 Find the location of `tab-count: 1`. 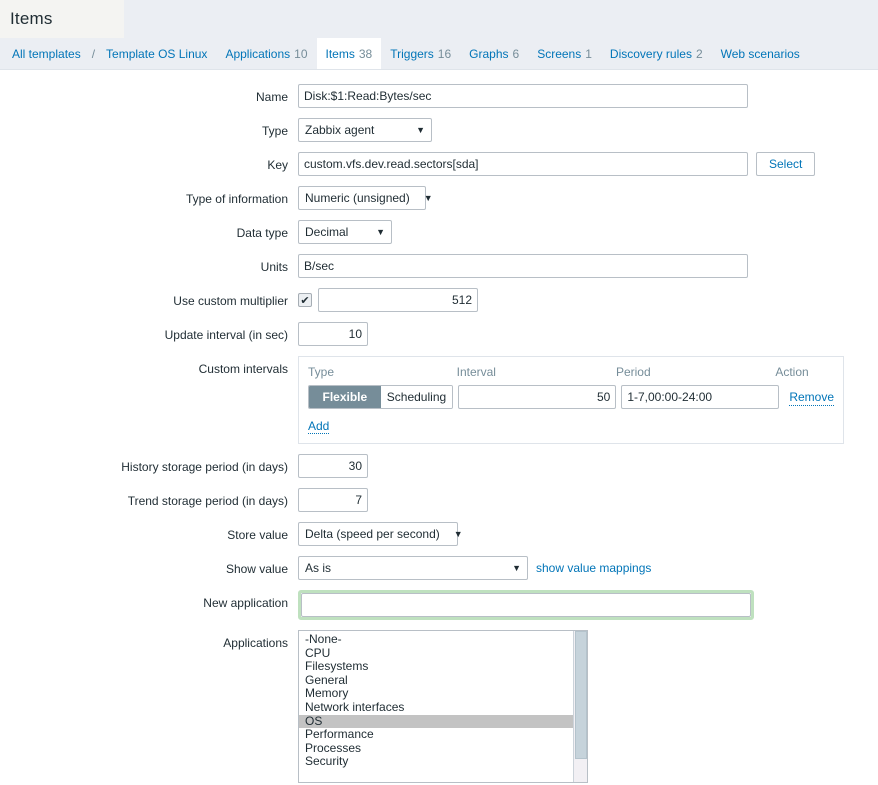

tab-count: 1 is located at coordinates (588, 53).